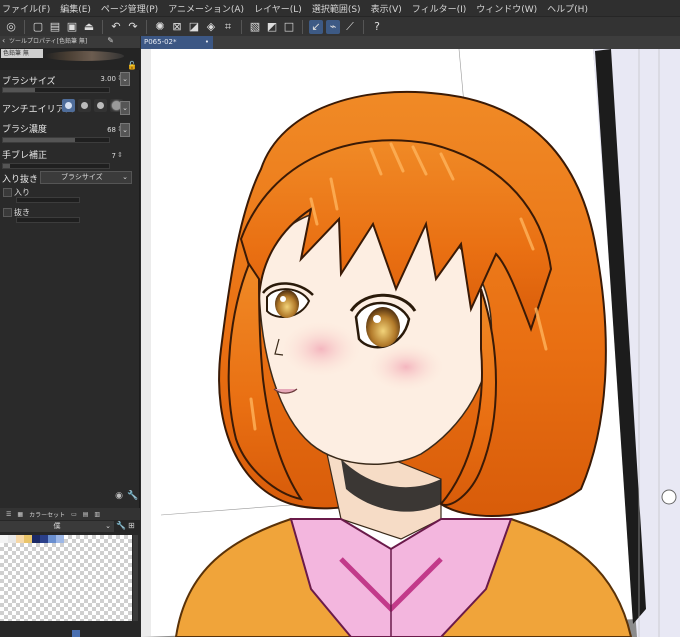  I want to click on right-eye-highlight, so click(377, 319).